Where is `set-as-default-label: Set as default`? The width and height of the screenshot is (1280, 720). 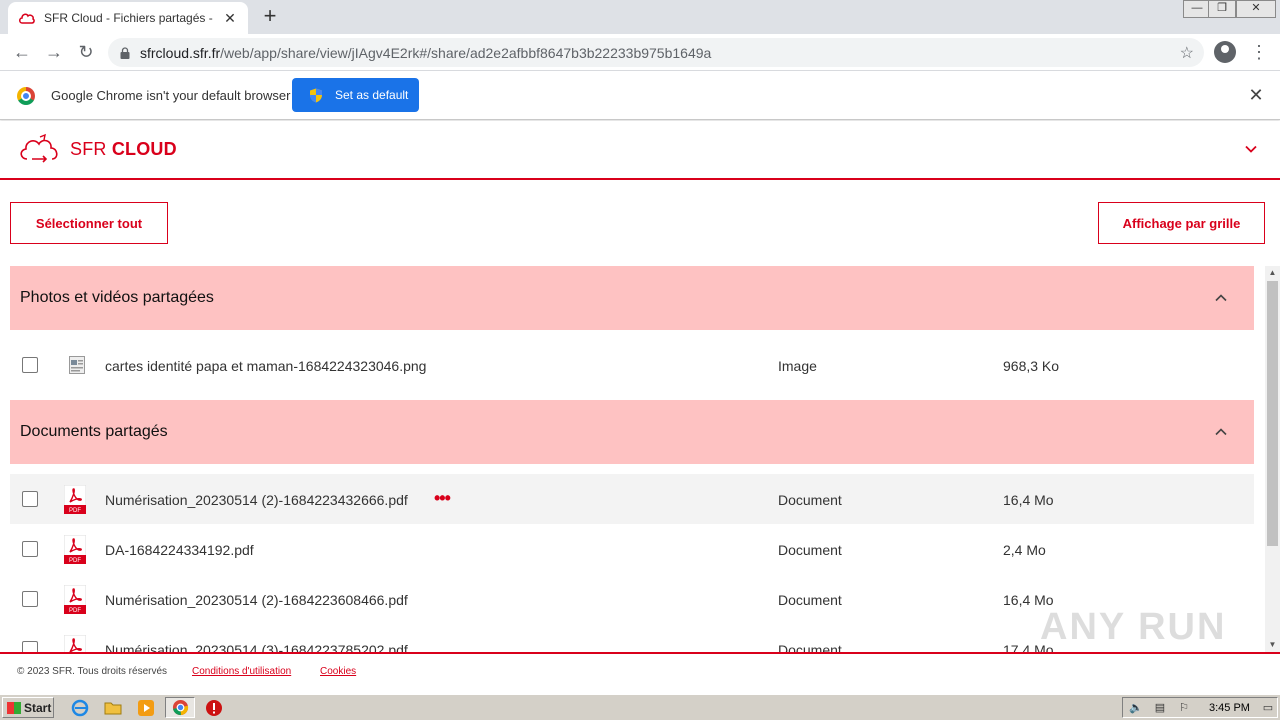 set-as-default-label: Set as default is located at coordinates (372, 95).